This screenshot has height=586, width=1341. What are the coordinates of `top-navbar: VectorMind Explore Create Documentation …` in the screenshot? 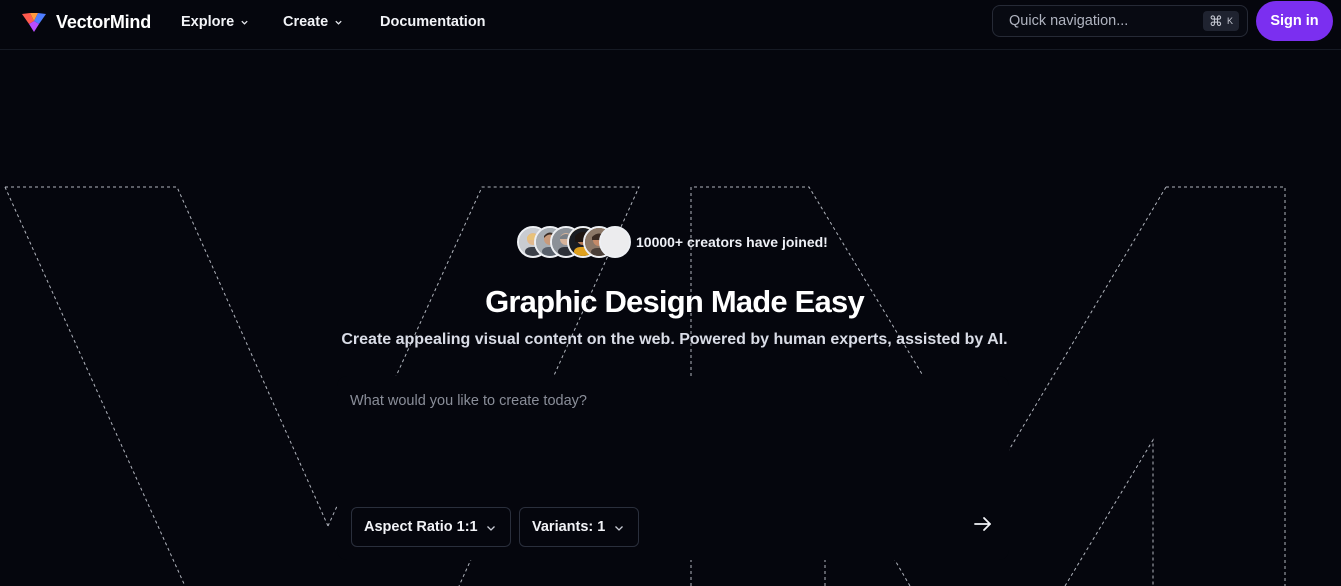 It's located at (670, 25).